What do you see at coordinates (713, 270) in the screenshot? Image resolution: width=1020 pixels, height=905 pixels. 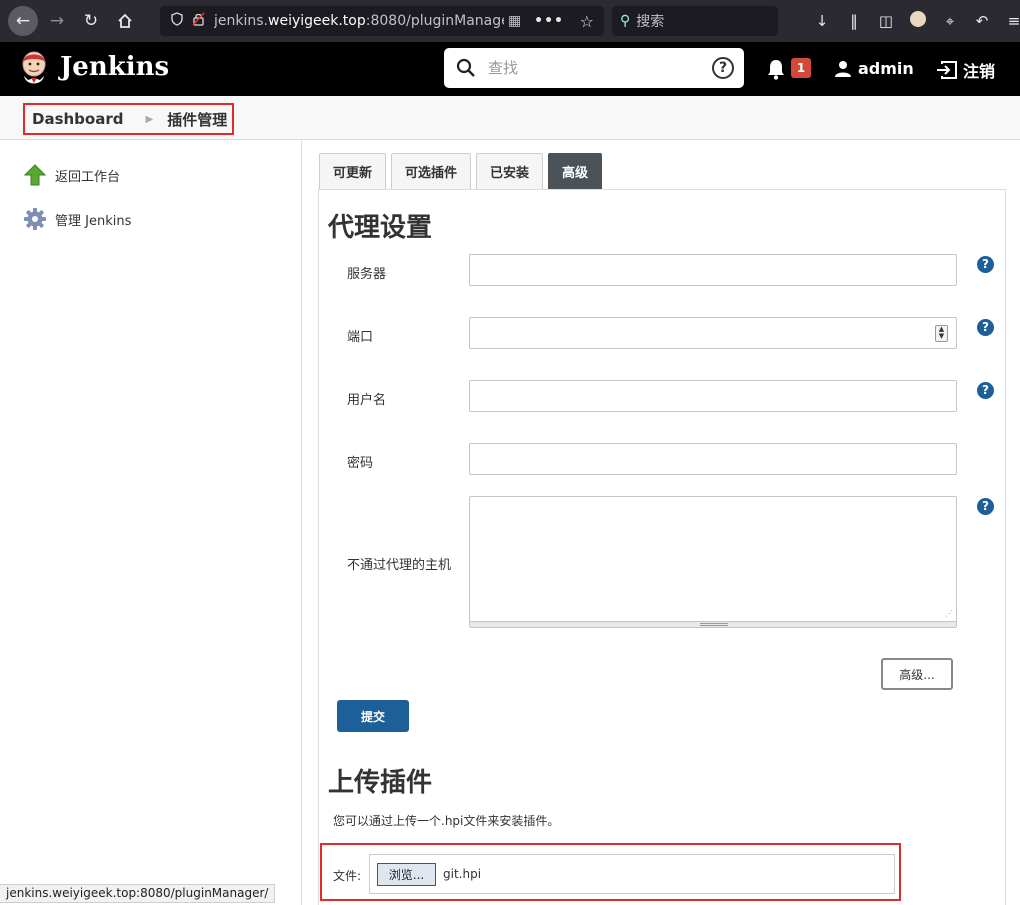 I see `server-input` at bounding box center [713, 270].